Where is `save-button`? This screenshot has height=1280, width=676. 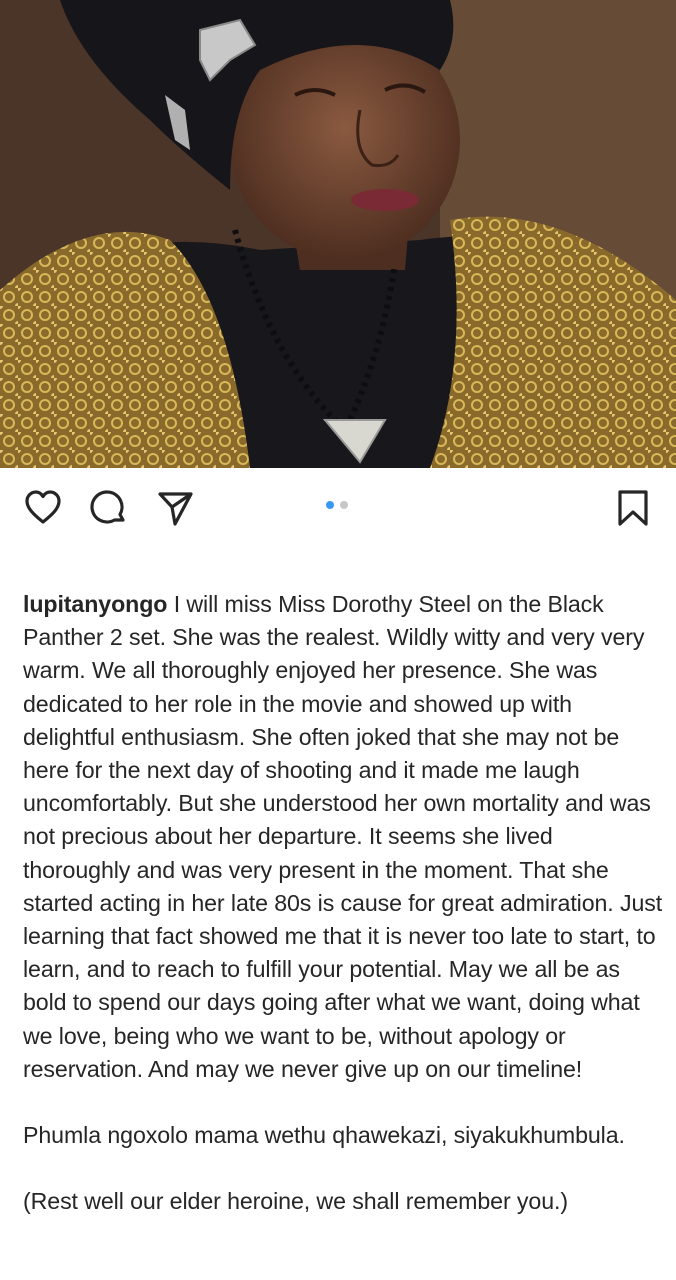 save-button is located at coordinates (633, 508).